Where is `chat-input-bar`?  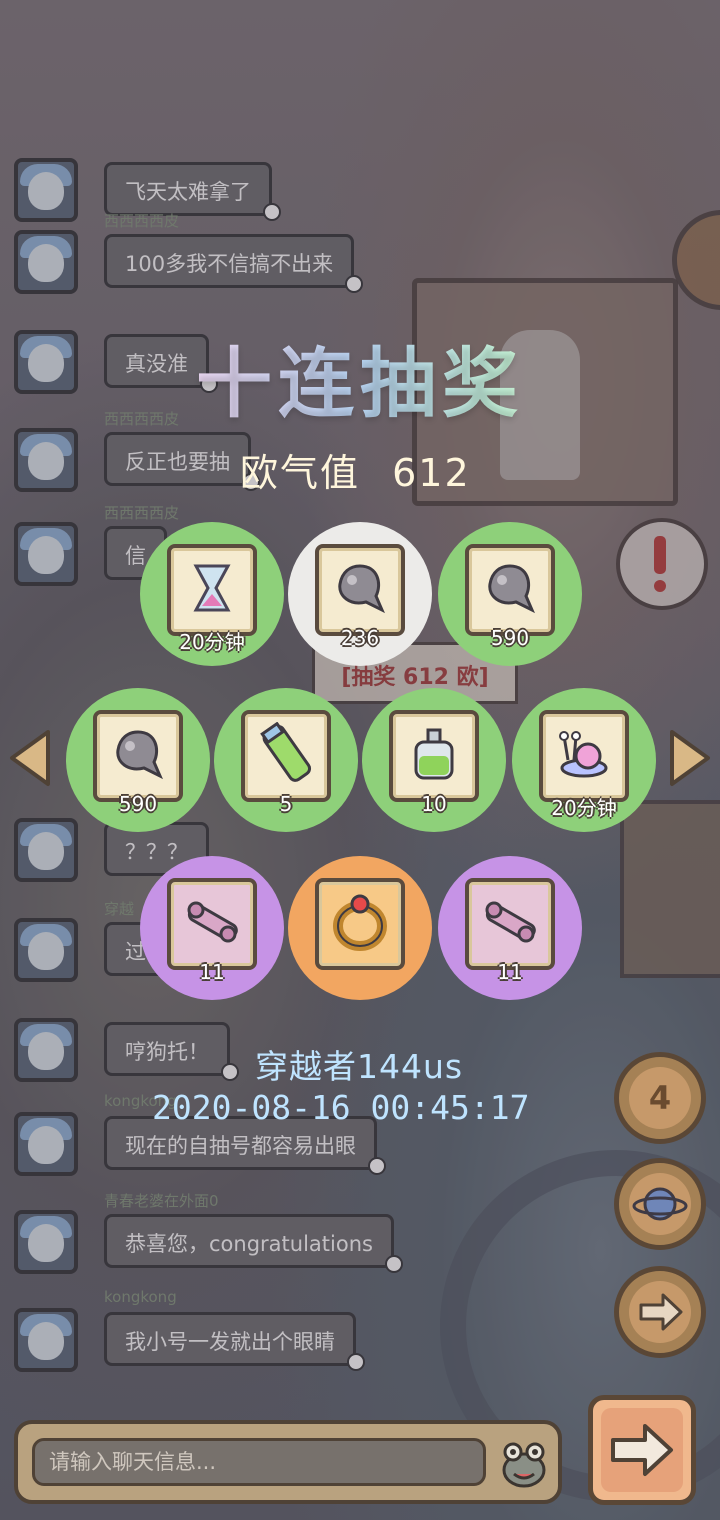
chat-input-bar is located at coordinates (288, 1462).